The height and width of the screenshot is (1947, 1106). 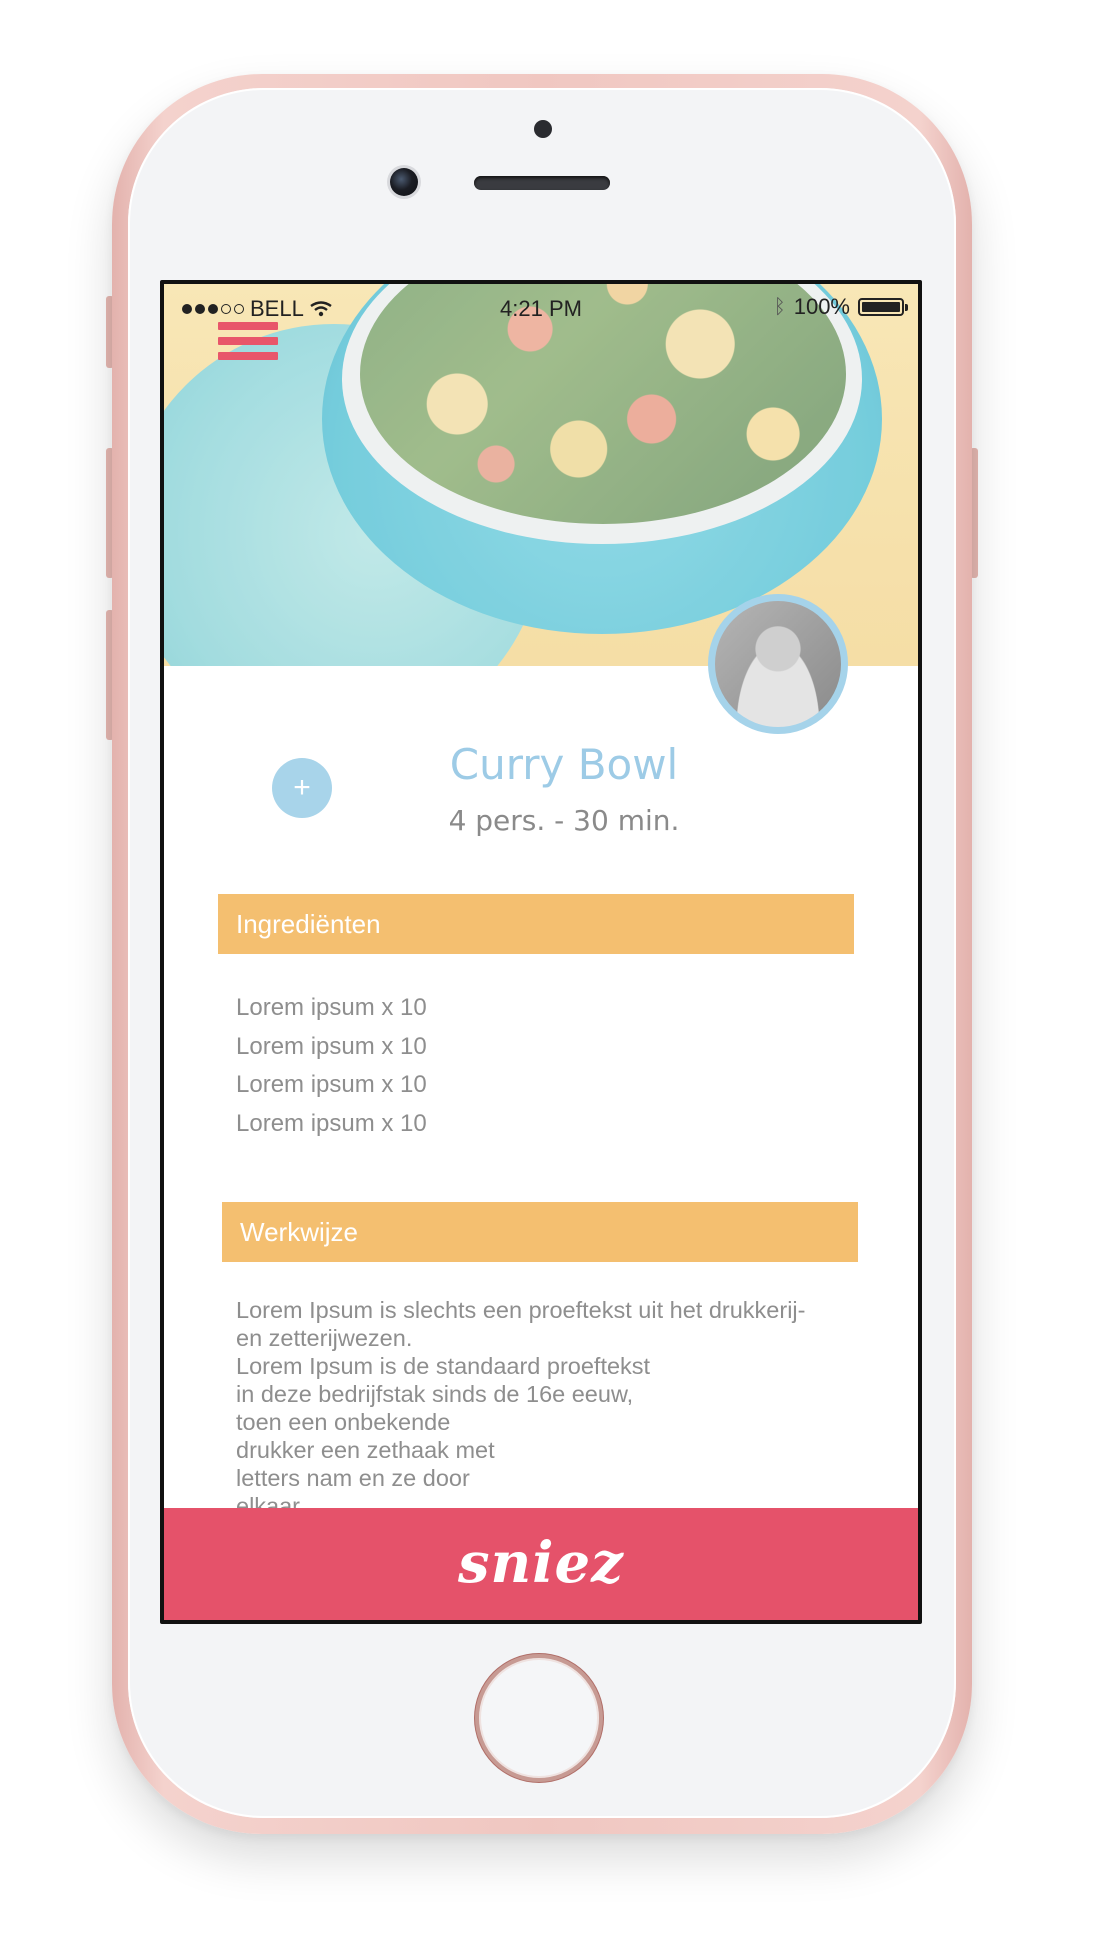 I want to click on earpiece-speaker, so click(x=542, y=183).